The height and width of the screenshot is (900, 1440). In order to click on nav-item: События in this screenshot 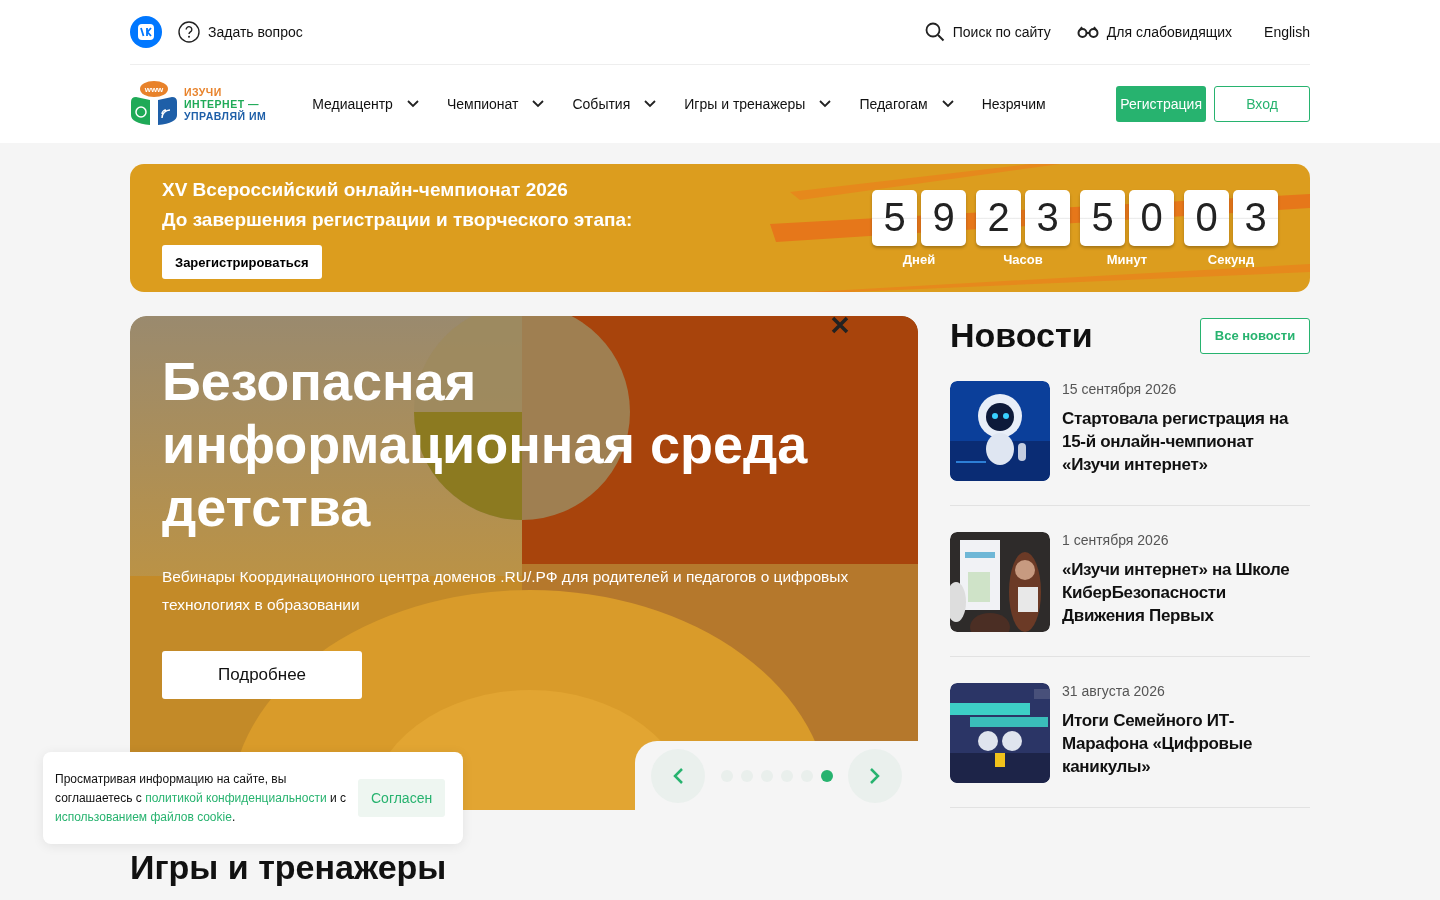, I will do `click(614, 104)`.